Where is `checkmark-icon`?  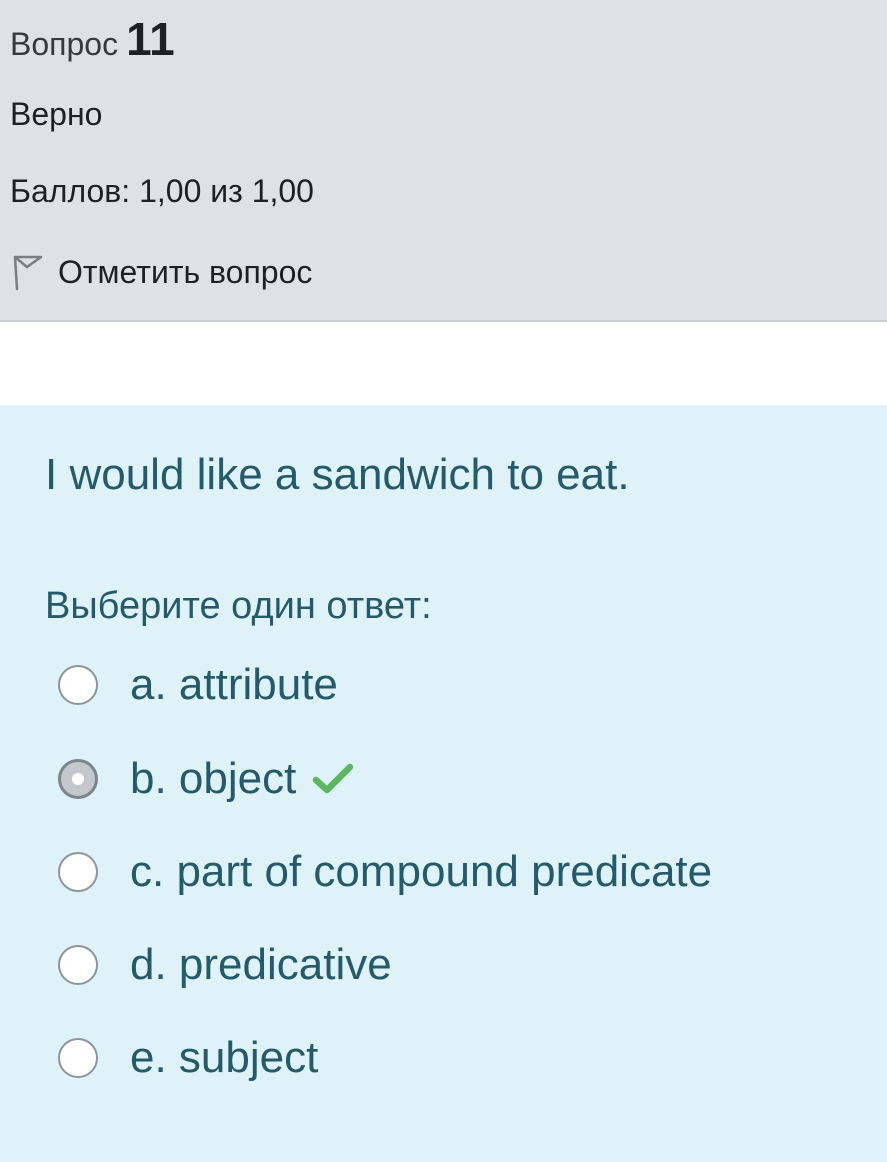 checkmark-icon is located at coordinates (333, 778).